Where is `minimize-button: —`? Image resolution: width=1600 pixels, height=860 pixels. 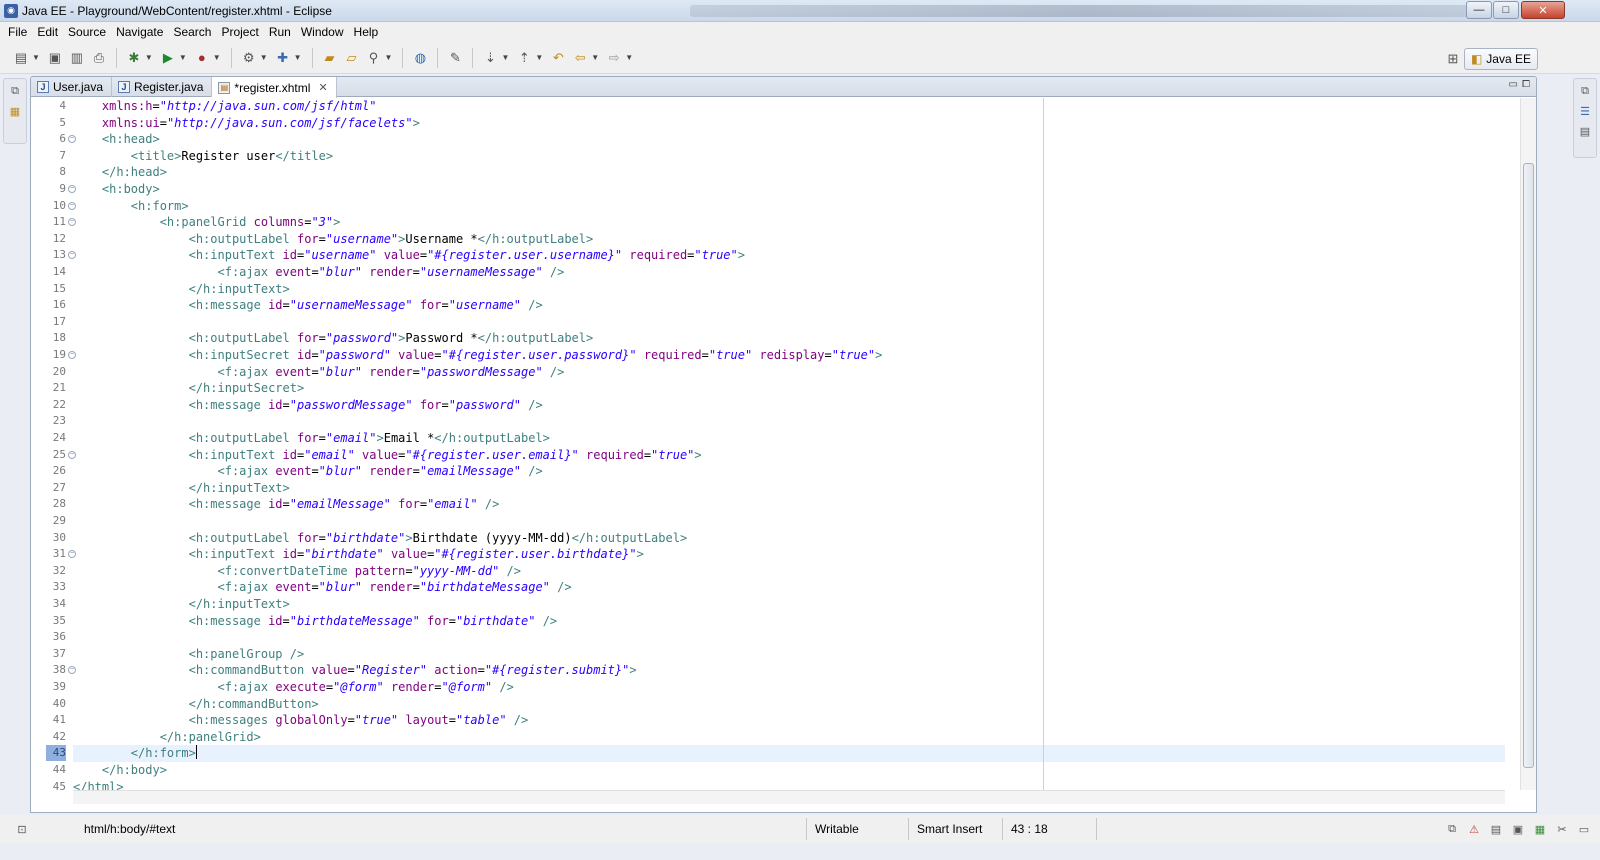 minimize-button: — is located at coordinates (1479, 10).